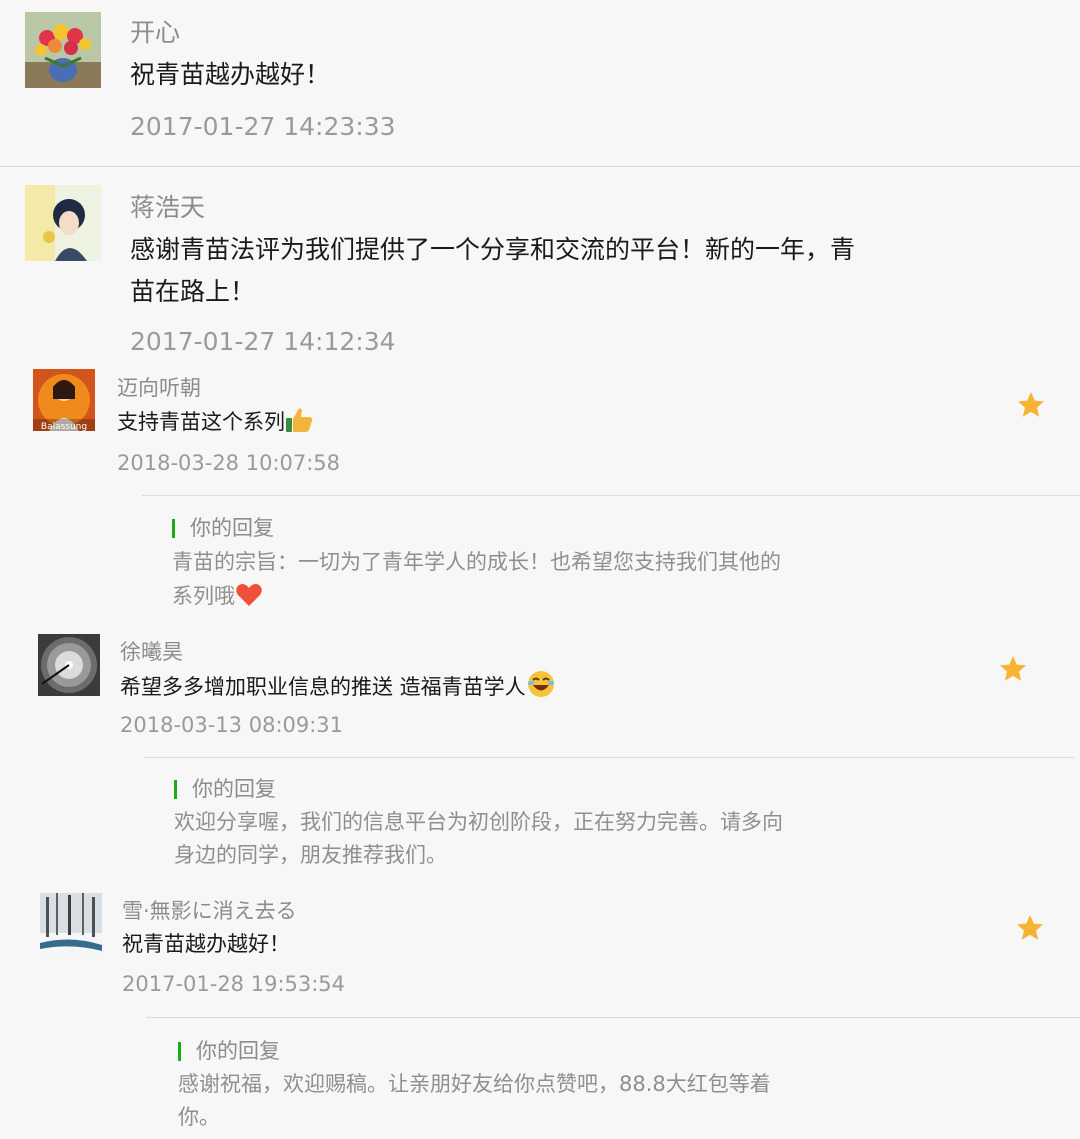 The width and height of the screenshot is (1080, 1139). I want to click on reply-block: 你的回复 感谢祝福，欢迎赐稿。让亲朋好友给你点赞吧，88.8大红包等着 你。, so click(616, 1085).